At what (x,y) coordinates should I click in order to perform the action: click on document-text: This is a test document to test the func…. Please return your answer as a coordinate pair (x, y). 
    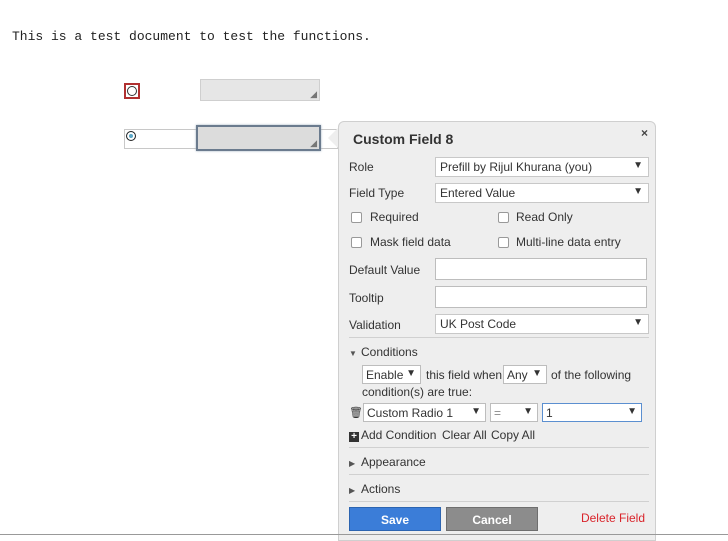
    Looking at the image, I should click on (191, 36).